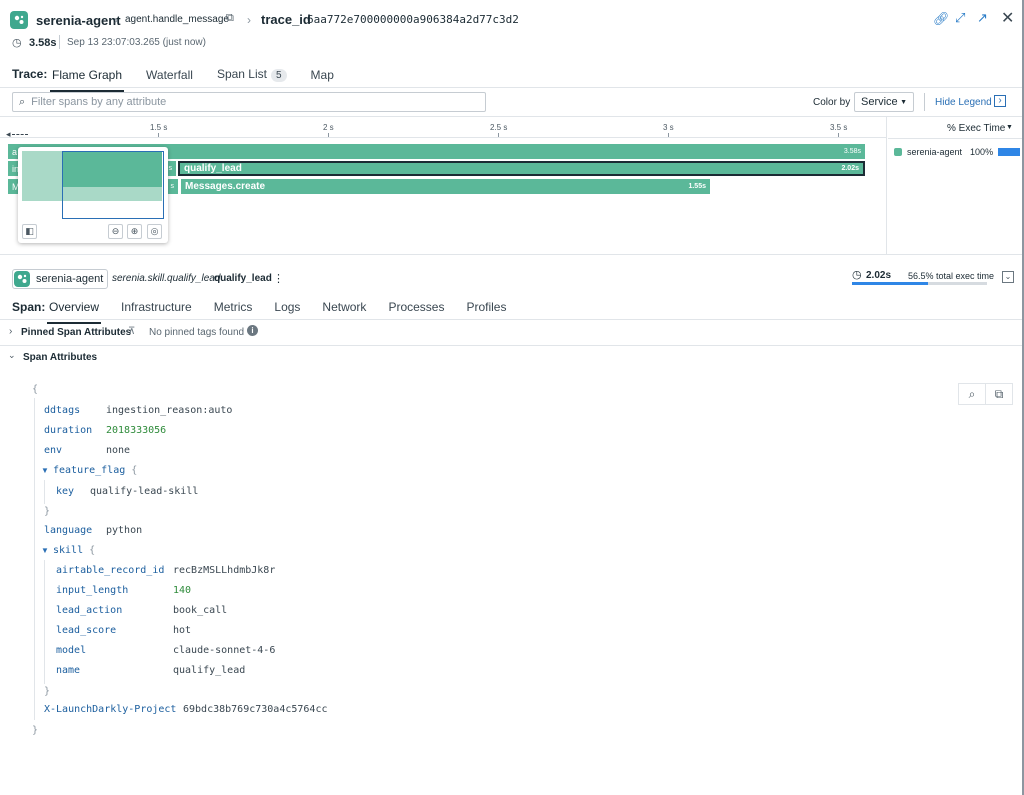  Describe the element at coordinates (884, 102) in the screenshot. I see `color-by-select: Service ▼` at that location.